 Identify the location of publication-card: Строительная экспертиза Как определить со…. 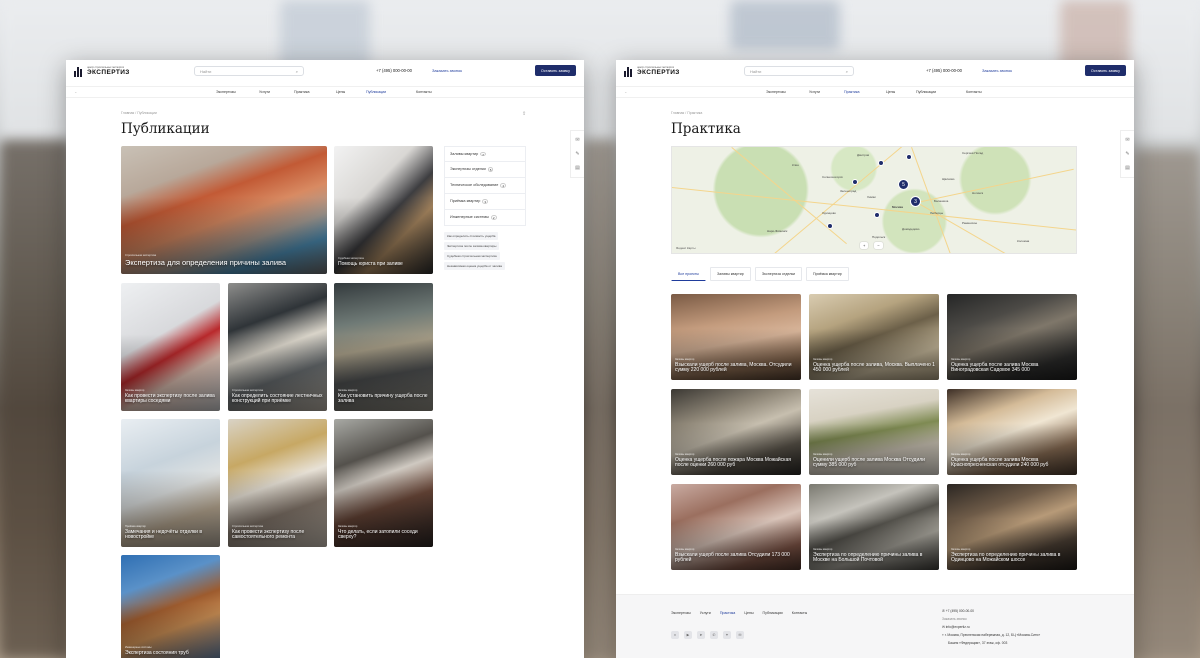
(277, 347).